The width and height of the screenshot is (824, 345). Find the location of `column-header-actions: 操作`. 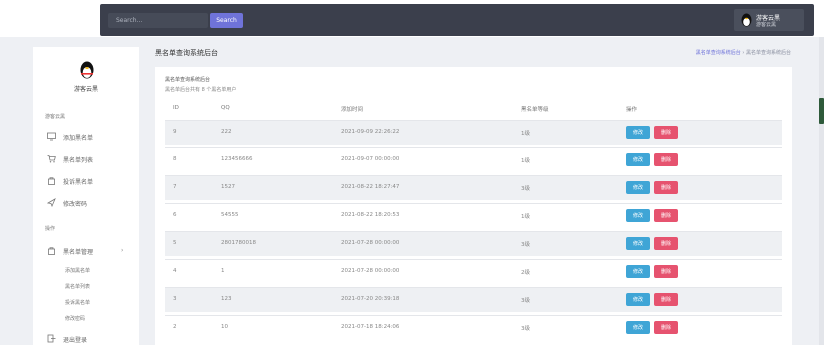

column-header-actions: 操作 is located at coordinates (632, 110).